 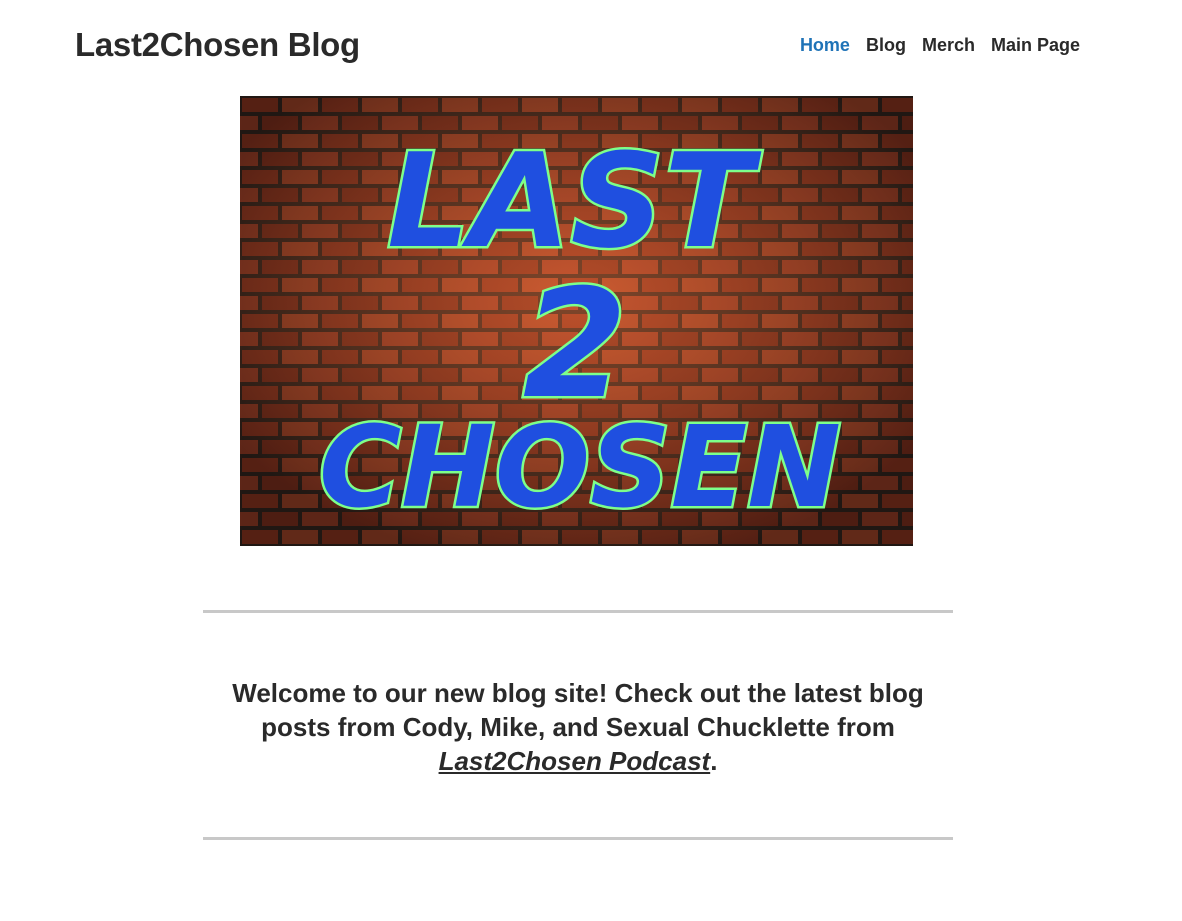 What do you see at coordinates (1035, 45) in the screenshot?
I see `nav-main-page-link: Main Page` at bounding box center [1035, 45].